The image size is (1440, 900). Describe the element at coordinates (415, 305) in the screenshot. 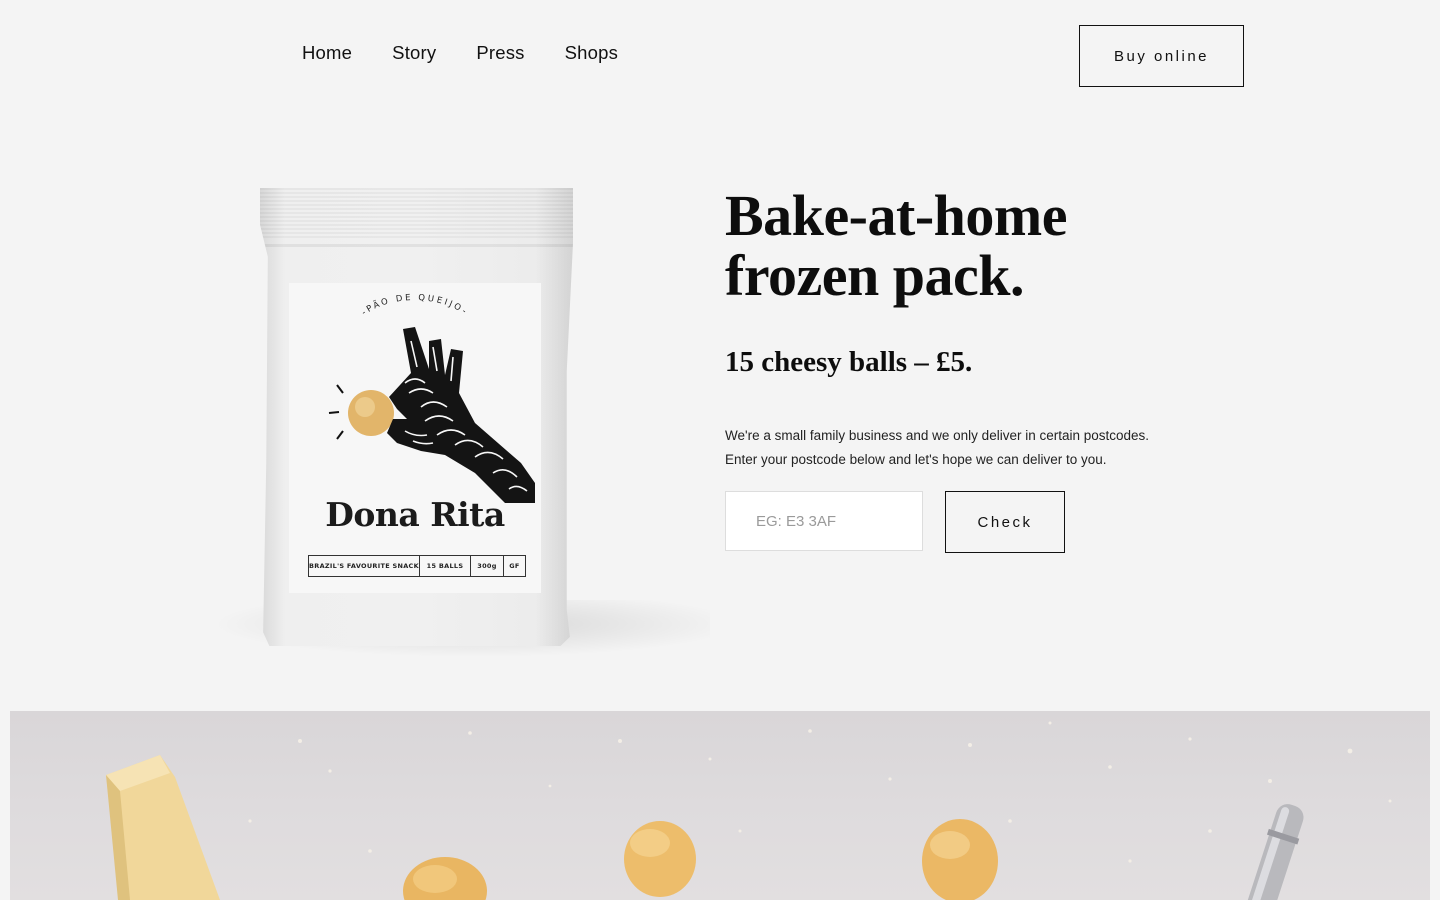

I see `svg-text: -PÃO DE QUEIJO-` at that location.